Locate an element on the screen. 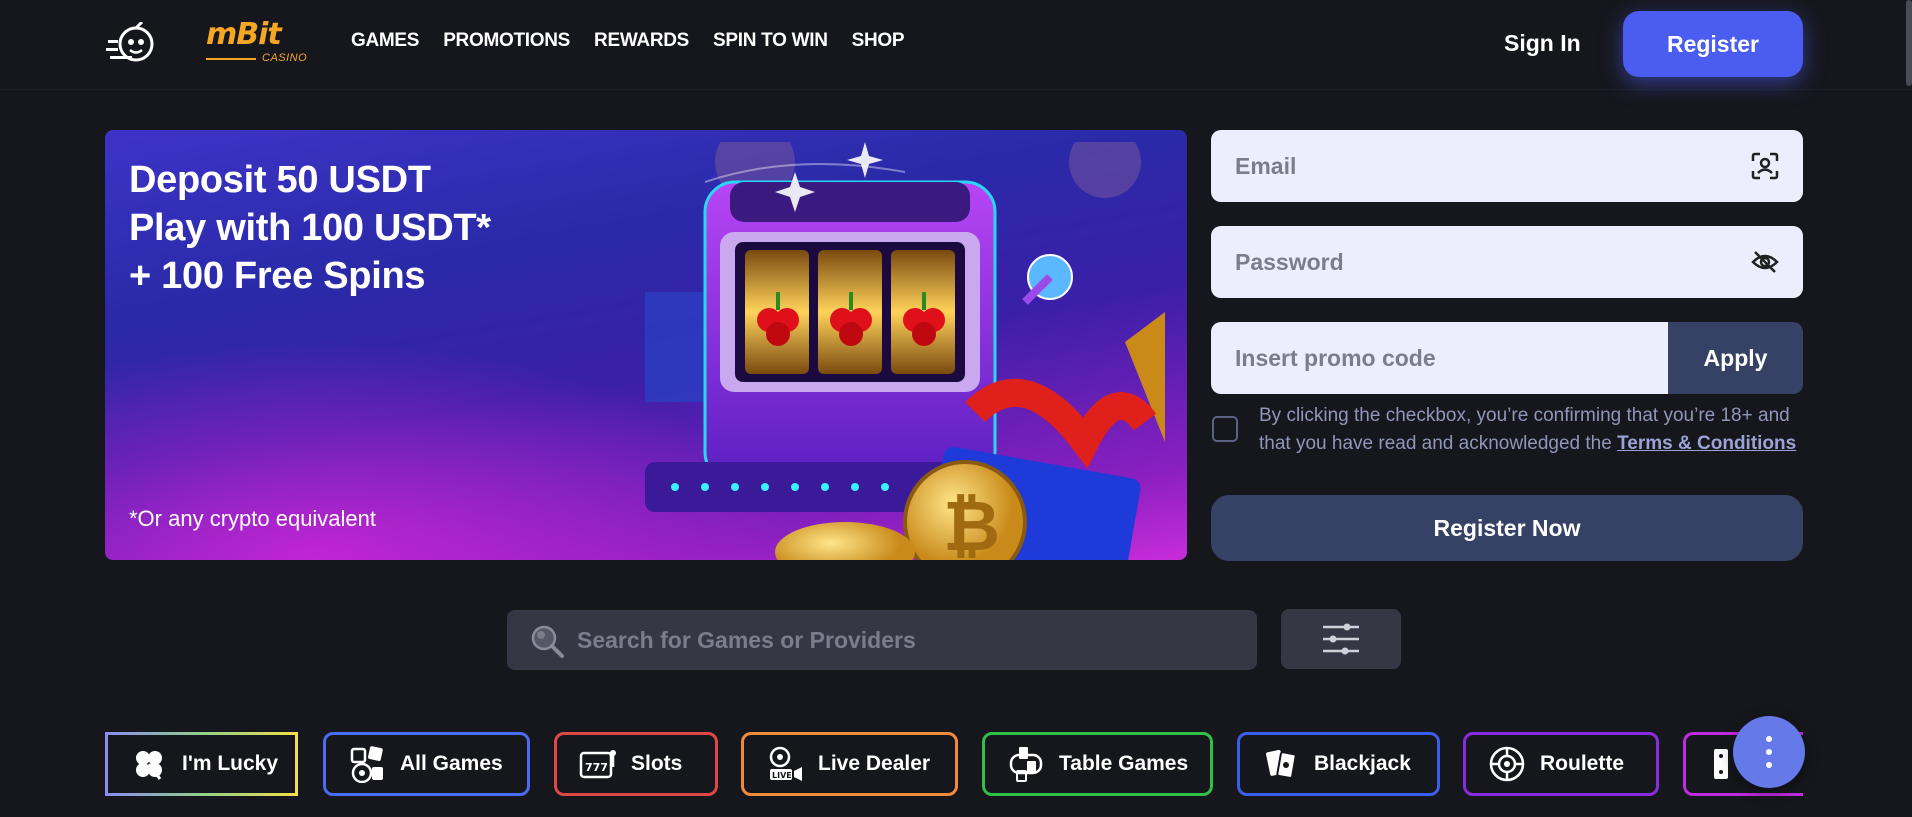  promo-code-input is located at coordinates (1439, 358).